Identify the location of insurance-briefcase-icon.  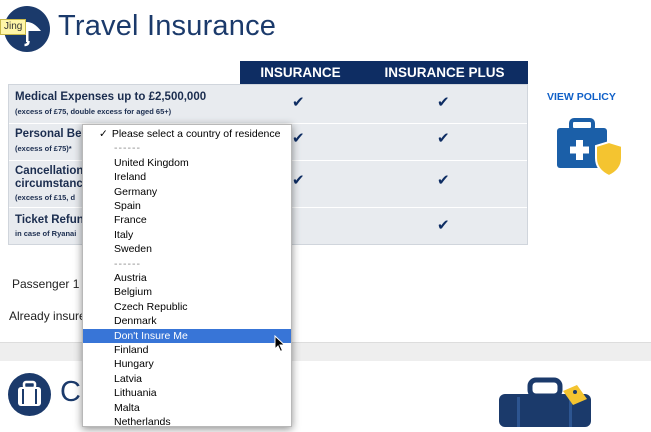
(590, 150).